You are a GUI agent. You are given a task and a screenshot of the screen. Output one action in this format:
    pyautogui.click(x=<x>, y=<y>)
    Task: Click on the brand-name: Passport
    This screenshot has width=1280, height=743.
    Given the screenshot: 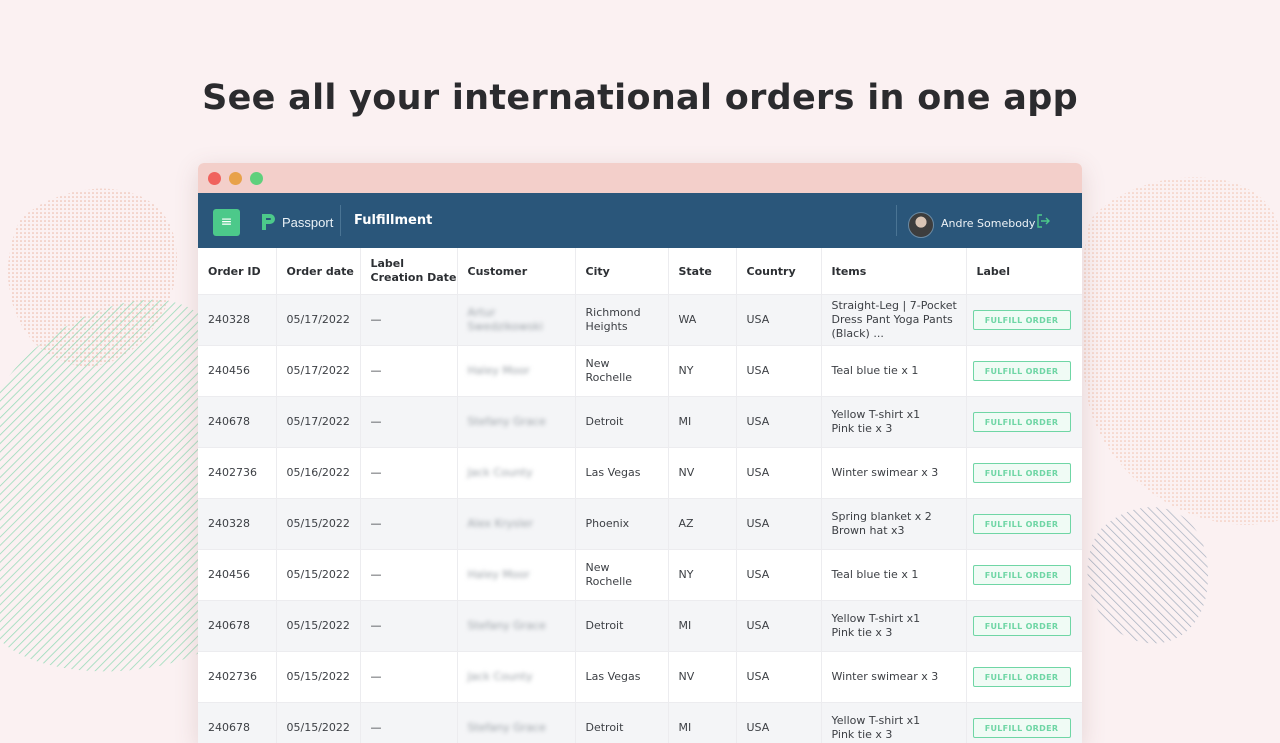 What is the action you would take?
    pyautogui.click(x=307, y=222)
    